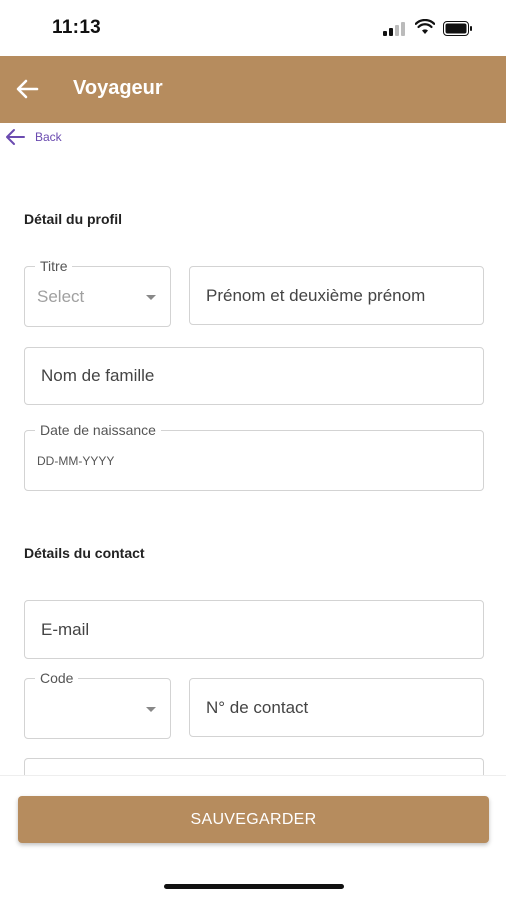  I want to click on back-link-label: Back, so click(48, 137).